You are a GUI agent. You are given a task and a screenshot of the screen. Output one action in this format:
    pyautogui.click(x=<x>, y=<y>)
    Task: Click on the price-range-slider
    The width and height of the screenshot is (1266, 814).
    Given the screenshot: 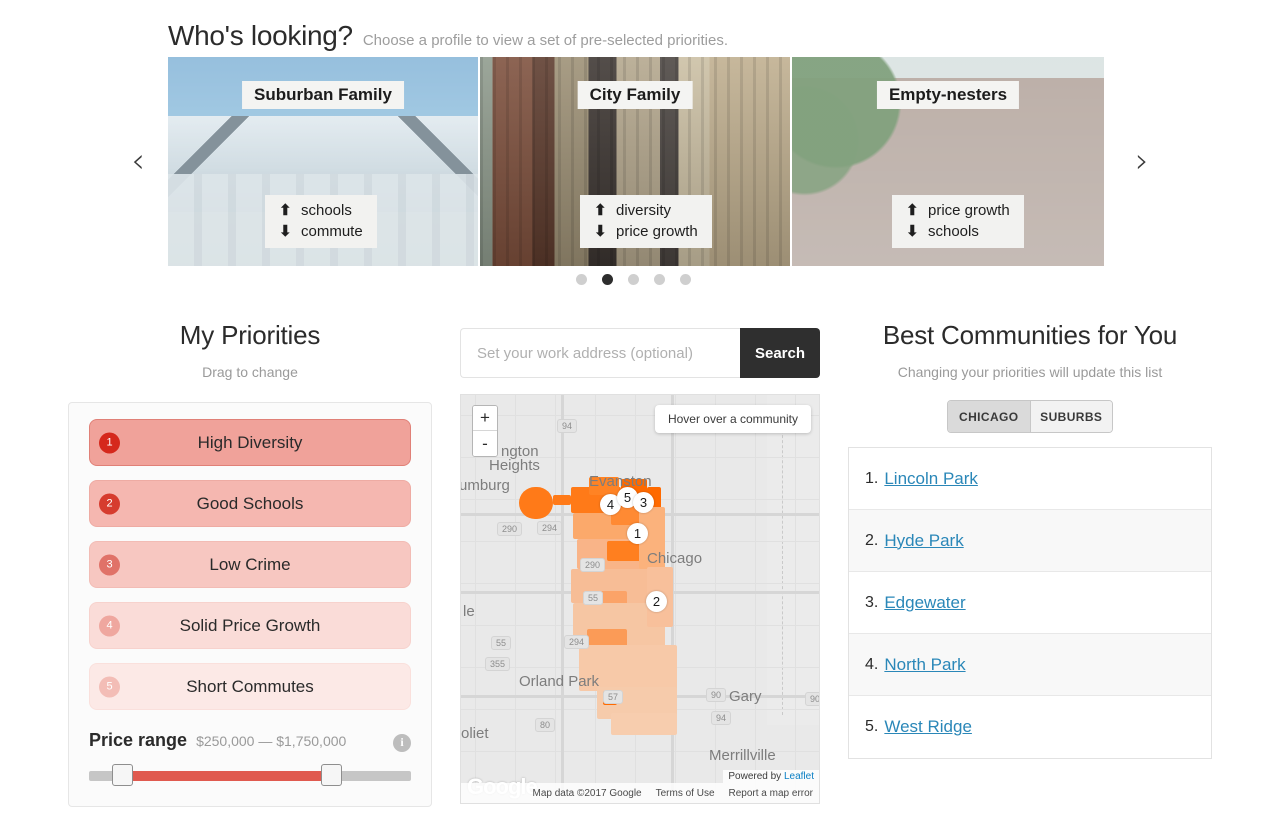 What is the action you would take?
    pyautogui.click(x=250, y=774)
    